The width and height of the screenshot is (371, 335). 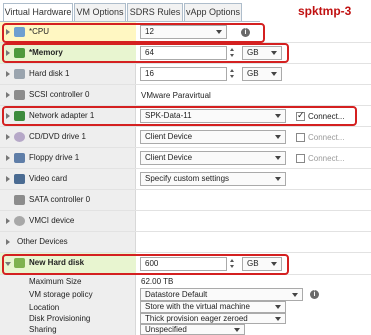 I want to click on floppy-label: Floppy drive 1, so click(x=54, y=157).